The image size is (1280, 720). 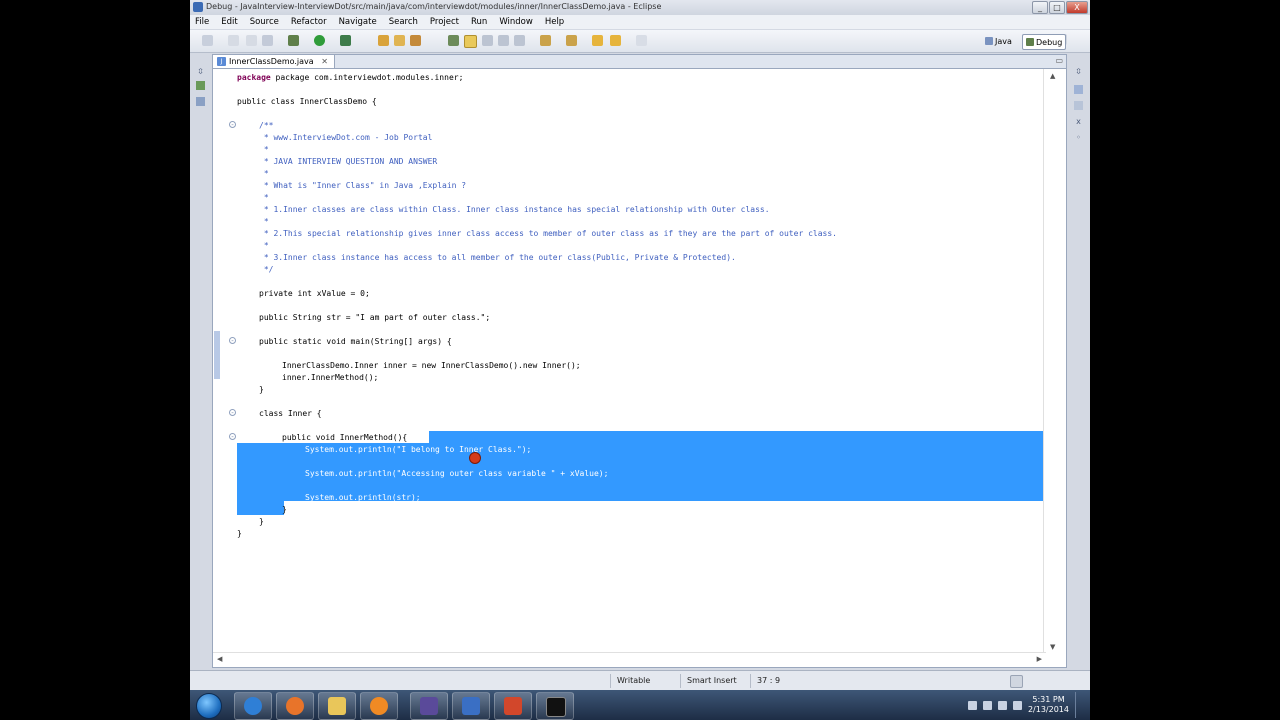 I want to click on pilcrow-icon, so click(x=519, y=40).